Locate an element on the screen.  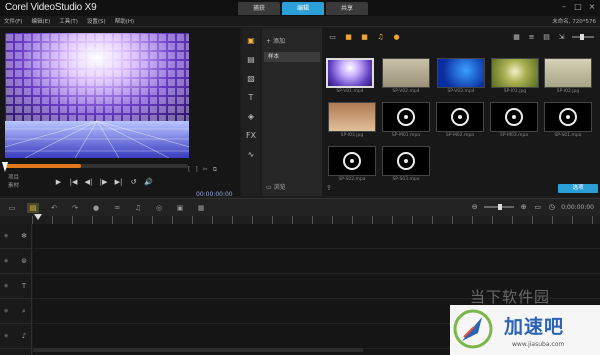
trim-controls: [ ] ✂ ⧉ is located at coordinates (202, 170).